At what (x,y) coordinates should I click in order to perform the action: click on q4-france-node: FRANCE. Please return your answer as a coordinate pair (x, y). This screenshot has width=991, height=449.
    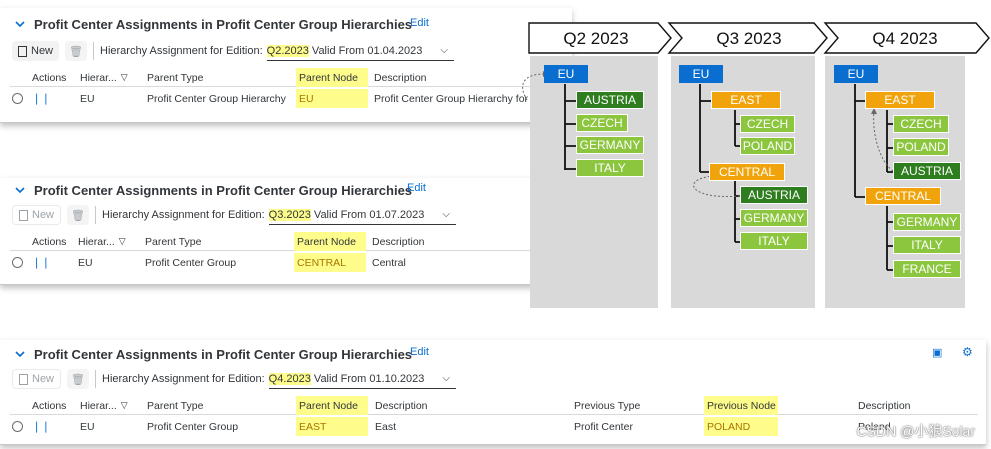
    Looking at the image, I should click on (927, 269).